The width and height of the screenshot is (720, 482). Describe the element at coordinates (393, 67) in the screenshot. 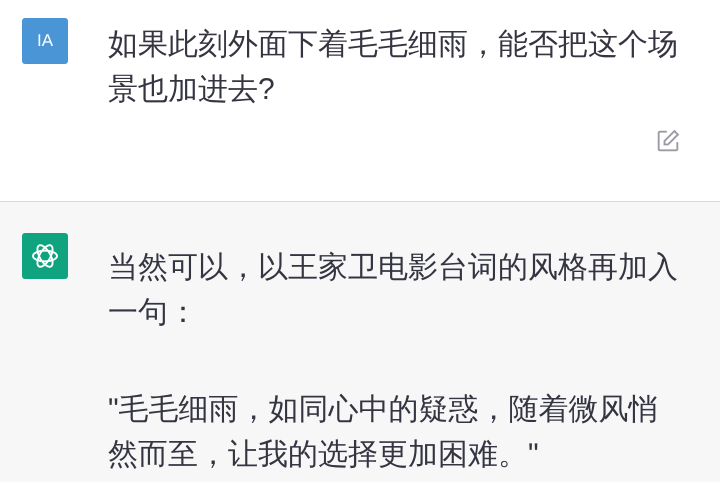

I see `message-text: 如果此刻外面下着毛毛细雨，能否把这个场景也加进去?` at that location.